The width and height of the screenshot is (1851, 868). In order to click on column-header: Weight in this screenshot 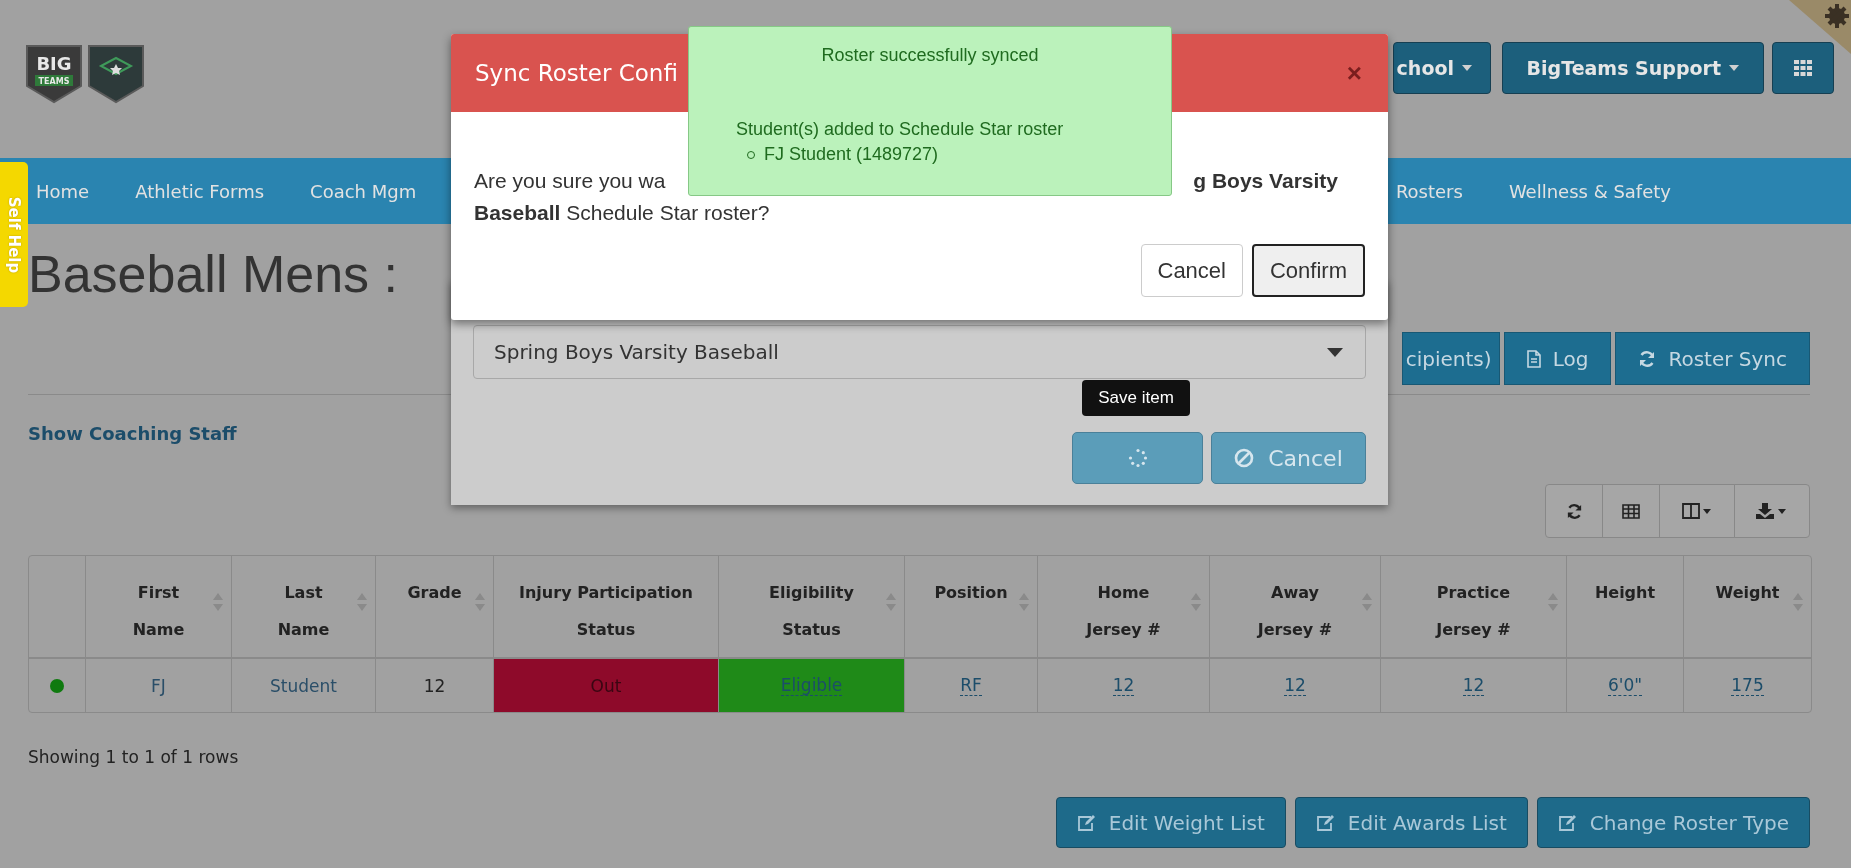, I will do `click(1747, 592)`.